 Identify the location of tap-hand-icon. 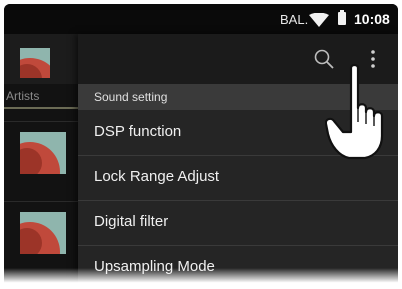
(354, 111).